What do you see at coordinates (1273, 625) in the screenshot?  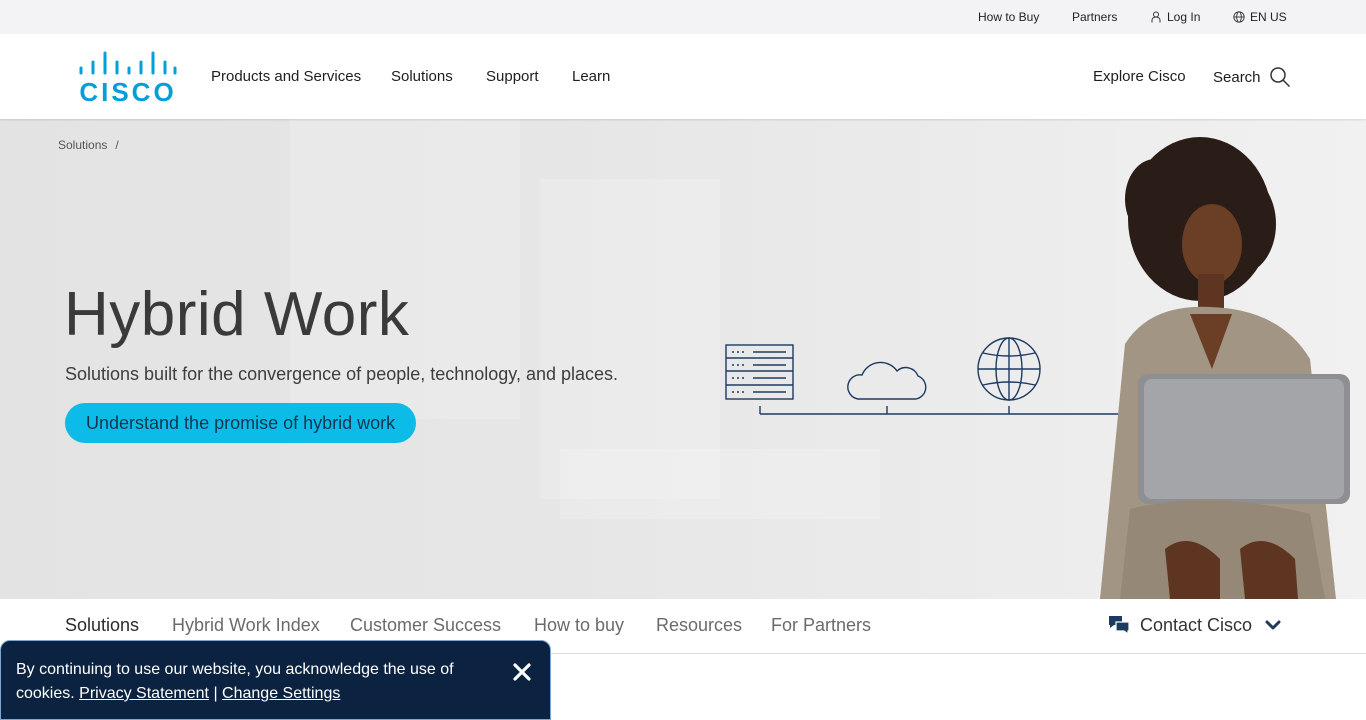 I see `chevron-down-icon` at bounding box center [1273, 625].